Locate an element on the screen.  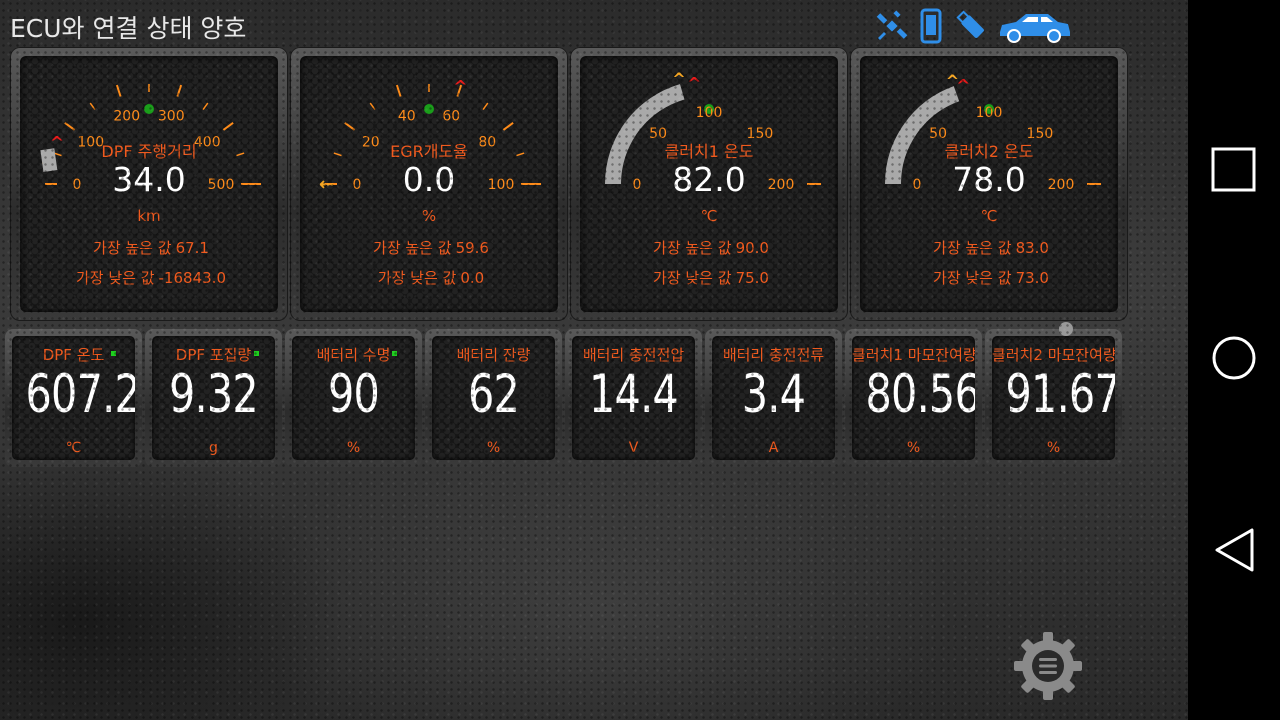
gauge-min: 가장 낮은 값 73.0 is located at coordinates (989, 277).